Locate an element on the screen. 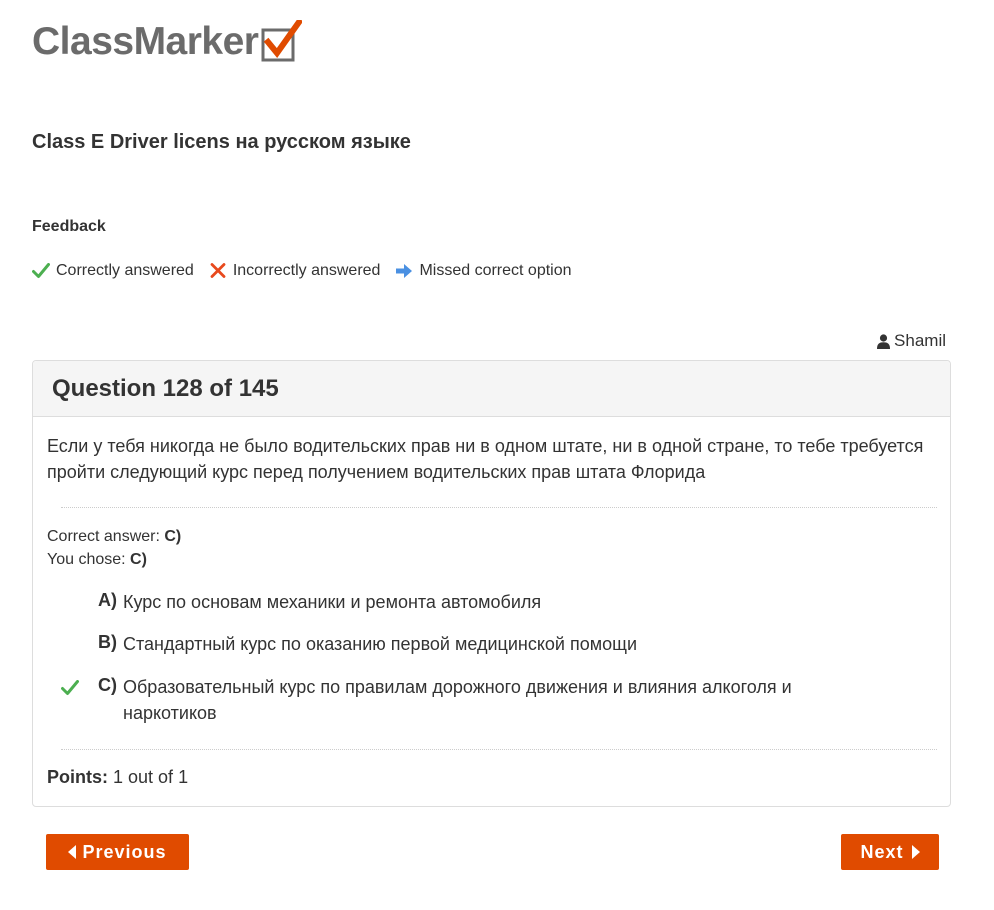  caret-right-icon is located at coordinates (915, 852).